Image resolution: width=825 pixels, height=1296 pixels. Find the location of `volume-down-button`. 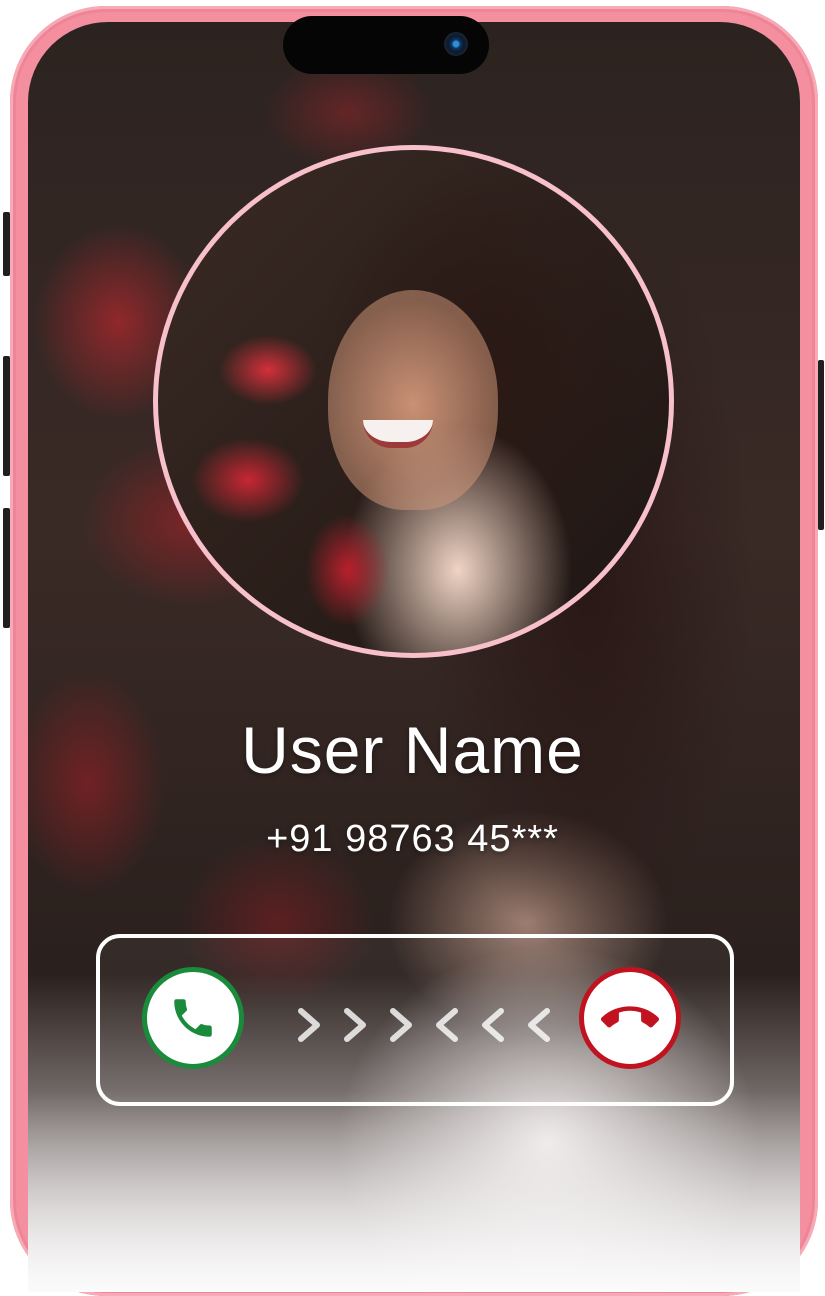

volume-down-button is located at coordinates (6, 568).